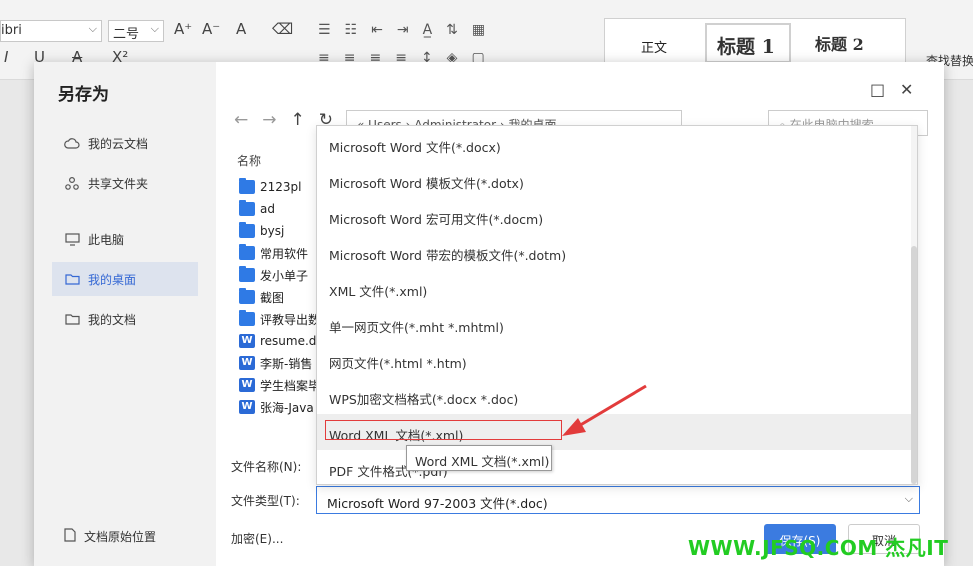 The height and width of the screenshot is (566, 973). I want to click on file-name: resume.d, so click(288, 341).